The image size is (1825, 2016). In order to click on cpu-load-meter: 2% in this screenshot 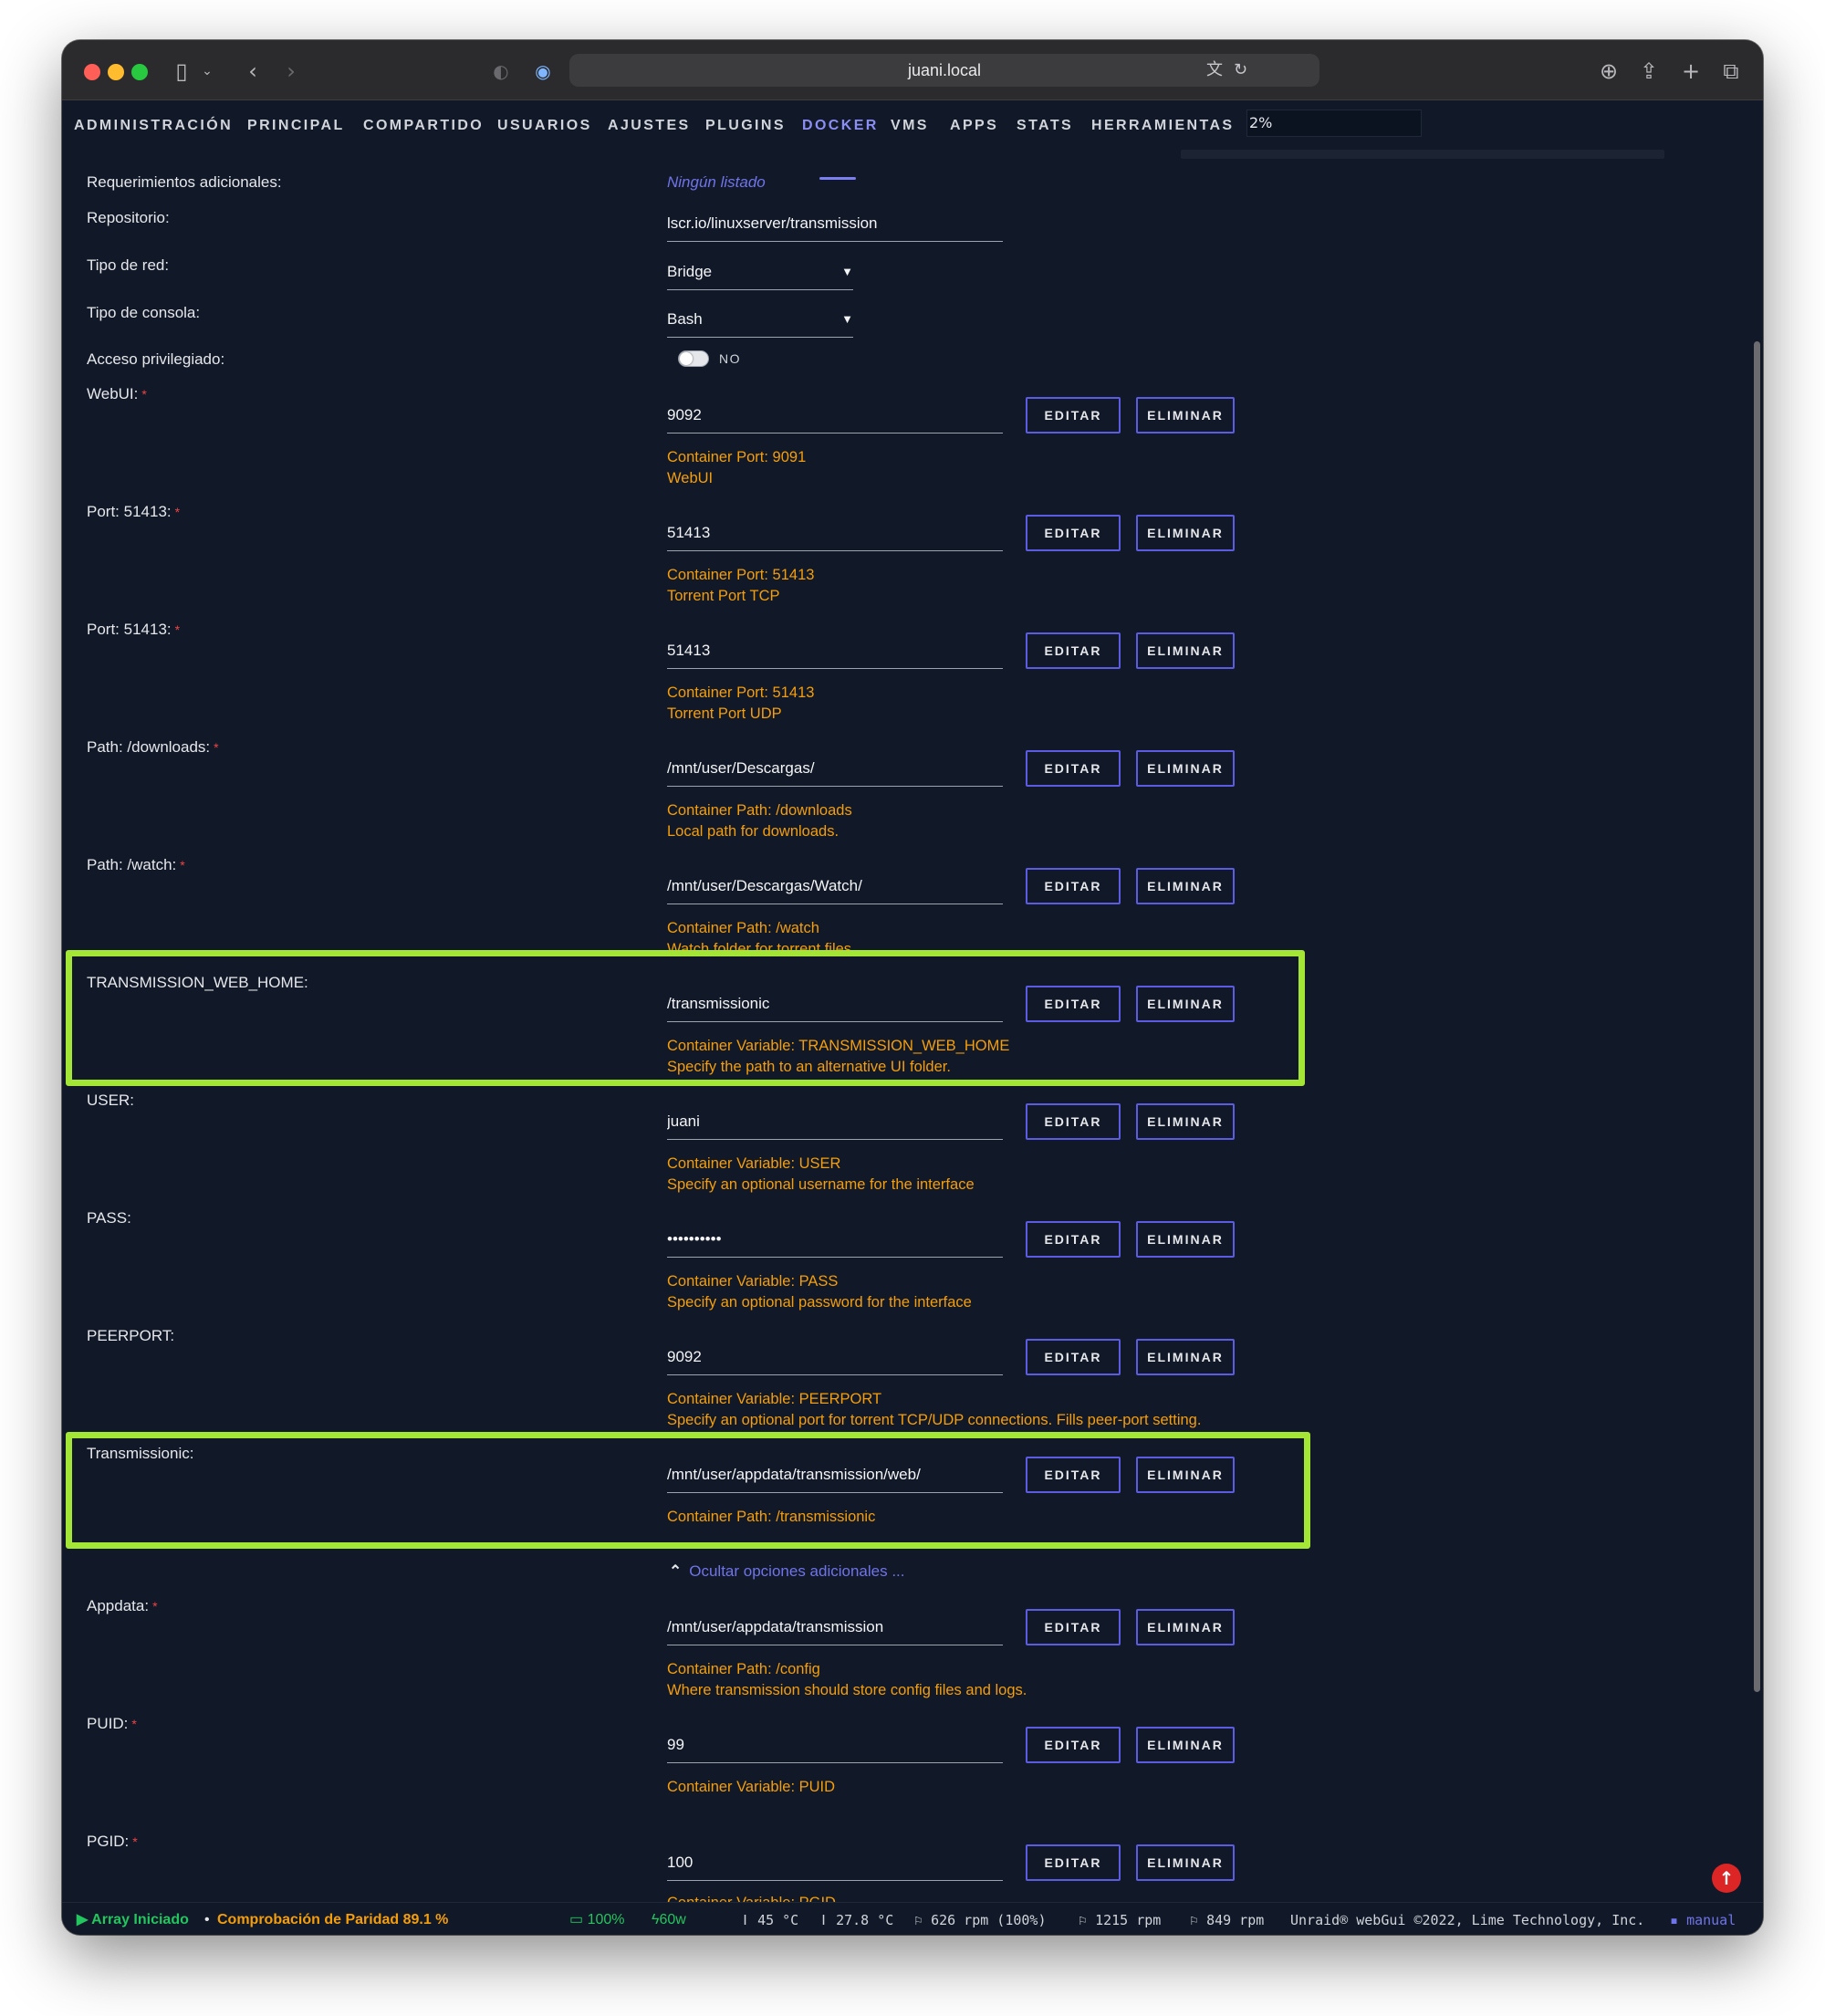, I will do `click(1334, 123)`.